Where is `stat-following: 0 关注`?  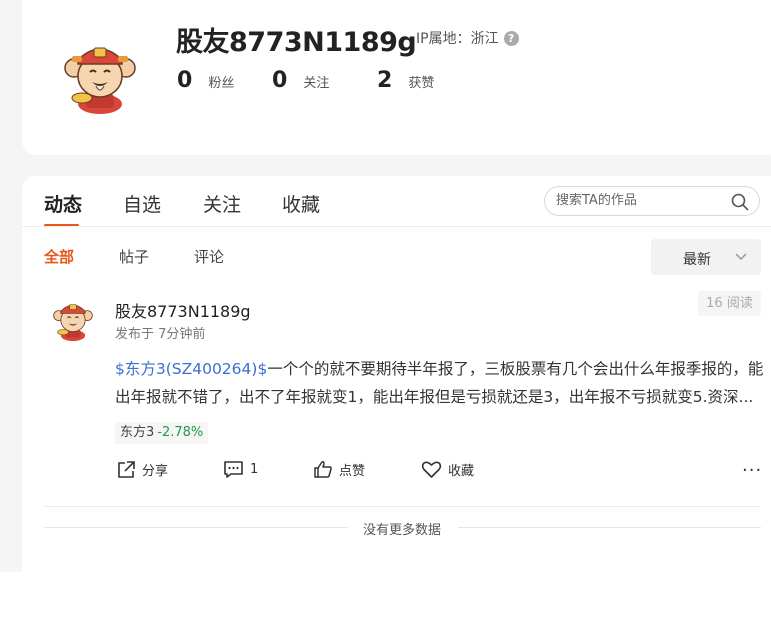
stat-following: 0 关注 is located at coordinates (300, 80).